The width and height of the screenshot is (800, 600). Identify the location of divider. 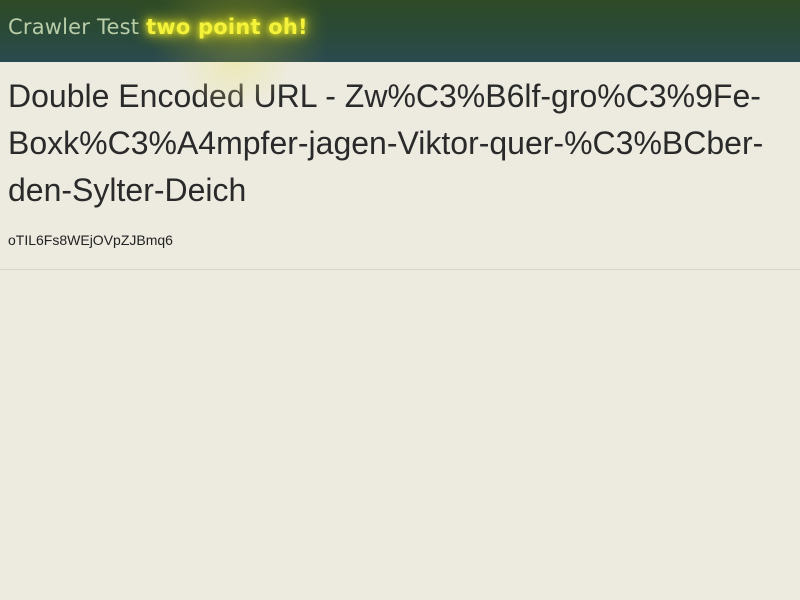
(400, 269).